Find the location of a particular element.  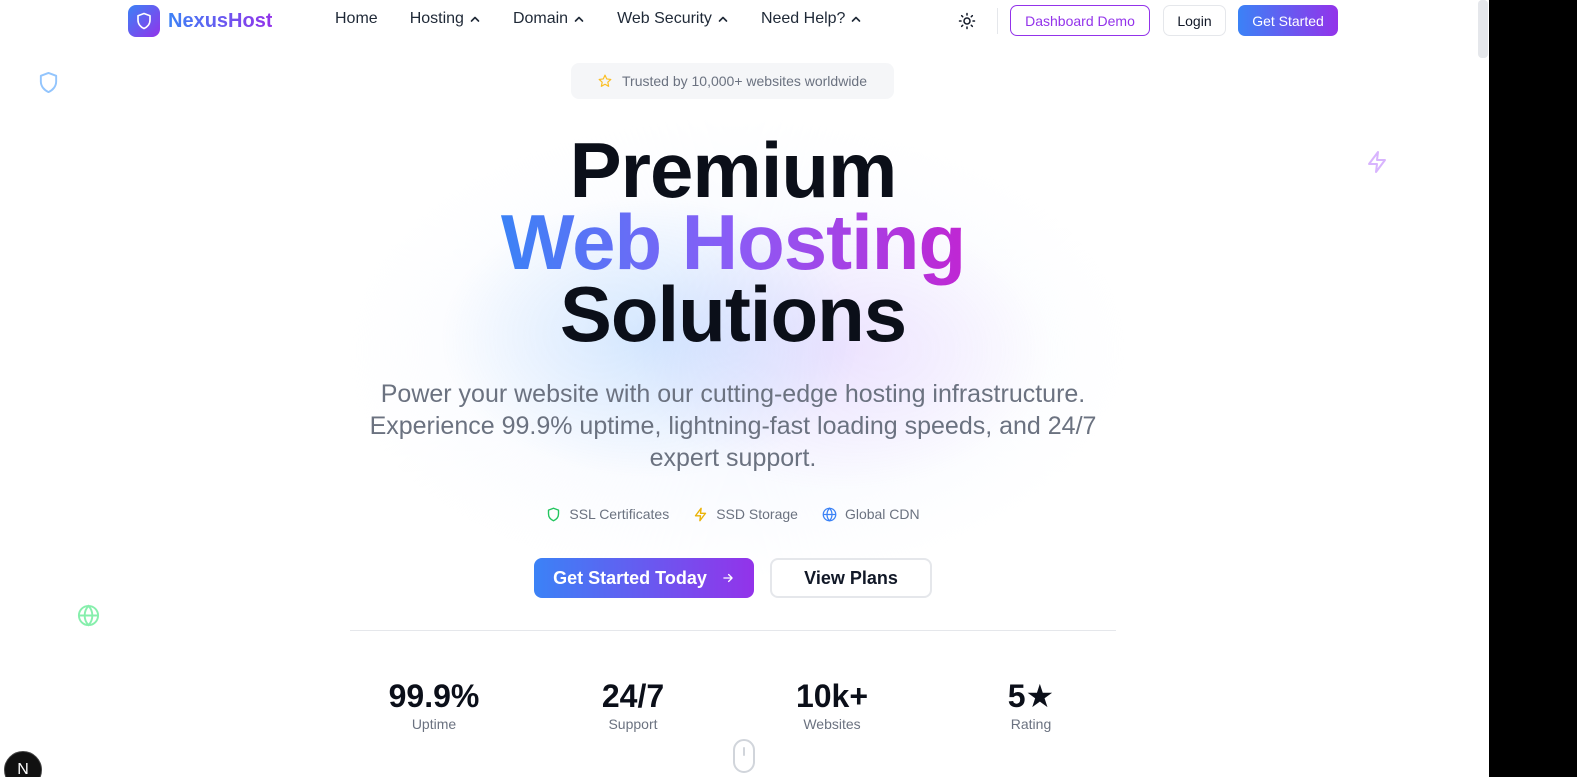

nav-item-label: Domain is located at coordinates (540, 18).